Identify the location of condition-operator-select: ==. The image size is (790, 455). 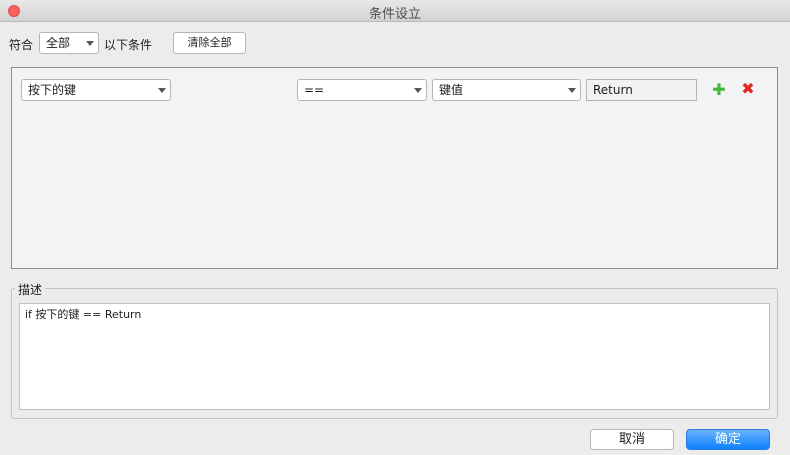
(362, 90).